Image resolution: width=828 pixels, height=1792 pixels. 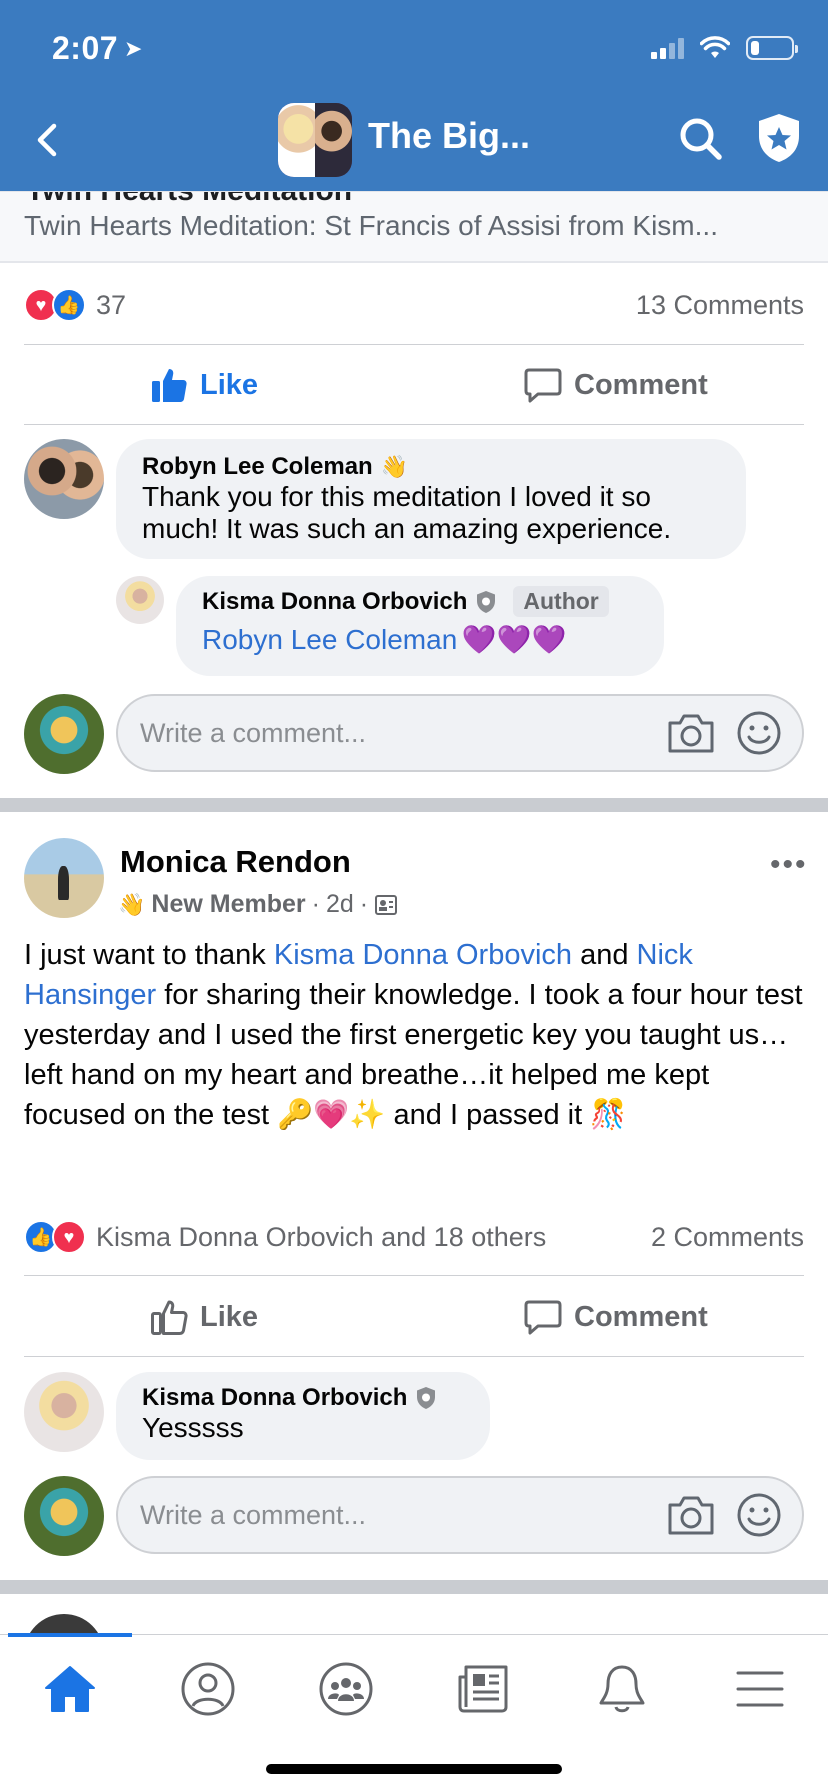 I want to click on more-options-icon: •••, so click(x=789, y=865).